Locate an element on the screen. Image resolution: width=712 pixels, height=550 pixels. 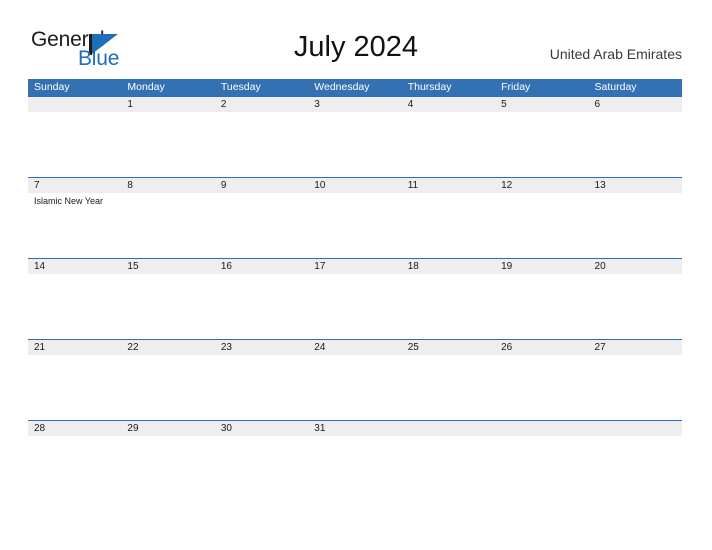
week-date-band: 7 8 9 10 11 12 13 is located at coordinates (355, 185).